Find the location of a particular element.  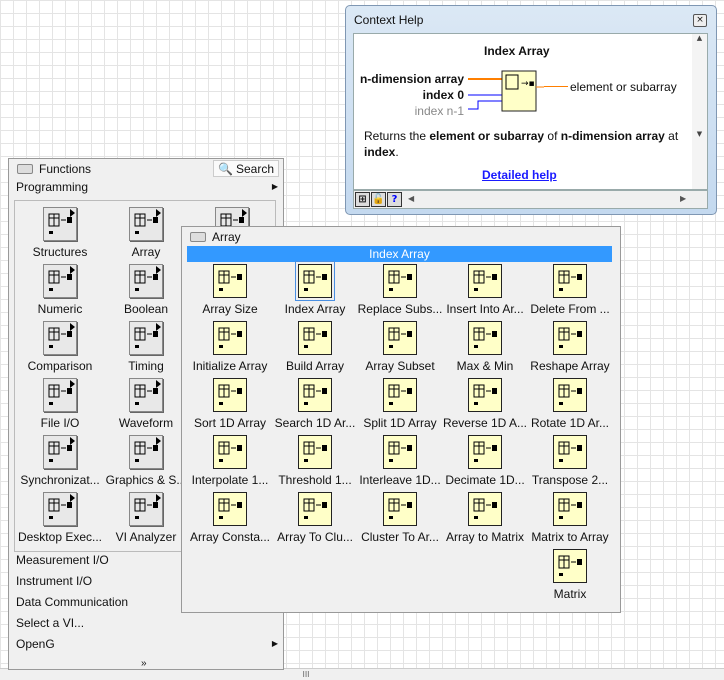

interleave-1d-icon is located at coordinates (400, 452).